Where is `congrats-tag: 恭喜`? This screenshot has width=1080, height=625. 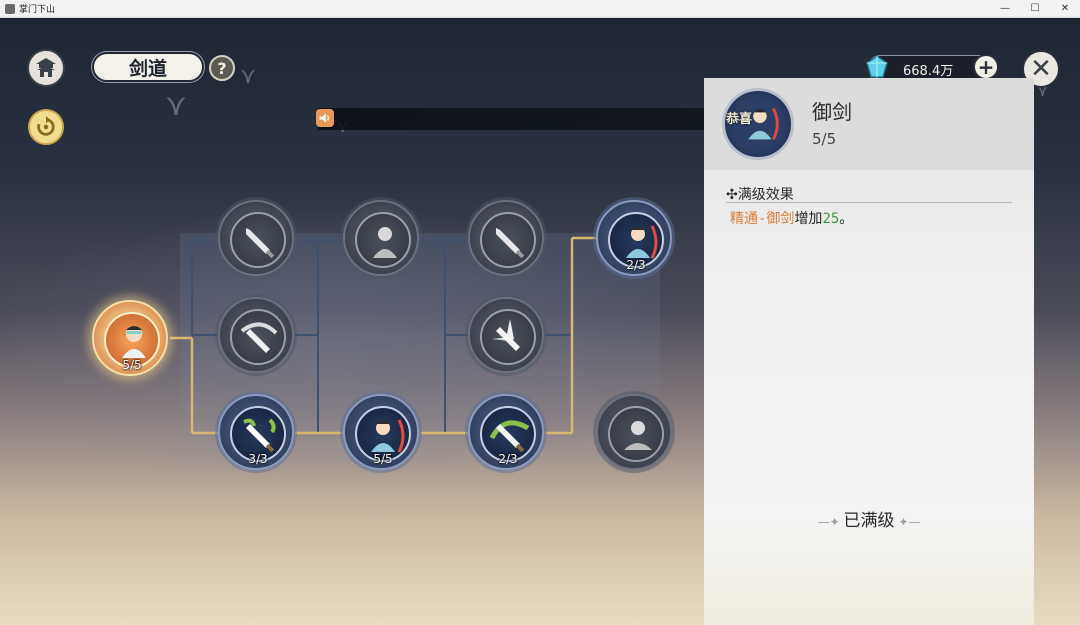 congrats-tag: 恭喜 is located at coordinates (739, 119).